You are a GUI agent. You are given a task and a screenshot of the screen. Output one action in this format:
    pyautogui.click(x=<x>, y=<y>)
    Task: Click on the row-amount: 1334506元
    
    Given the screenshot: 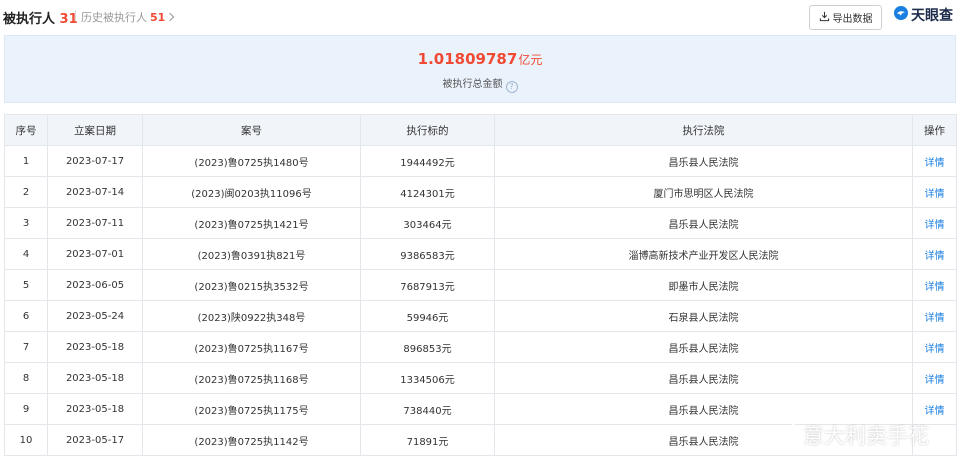 What is the action you would take?
    pyautogui.click(x=427, y=378)
    